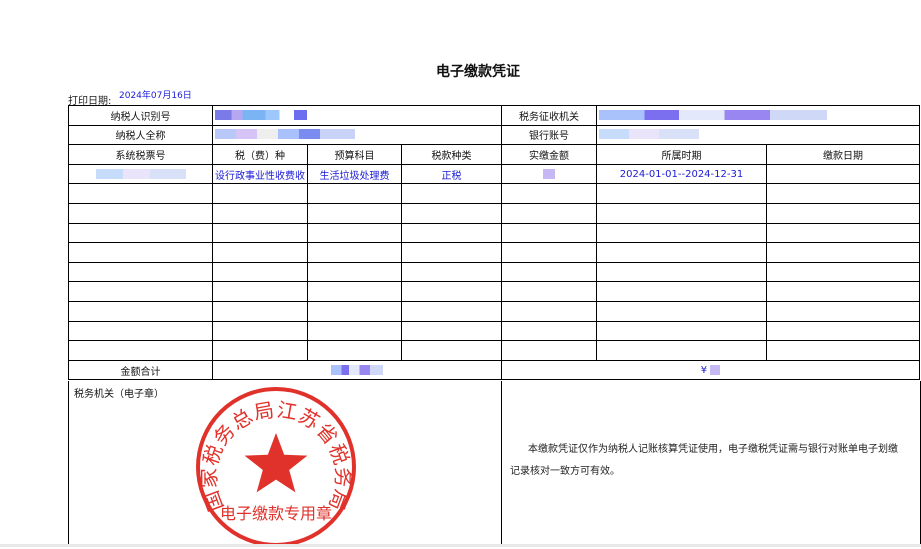 This screenshot has height=549, width=921. I want to click on tax-office-seal-area: 税务机关（电子章） 国家税务总局江苏省税务局 电子缴款专用章, so click(285, 464).